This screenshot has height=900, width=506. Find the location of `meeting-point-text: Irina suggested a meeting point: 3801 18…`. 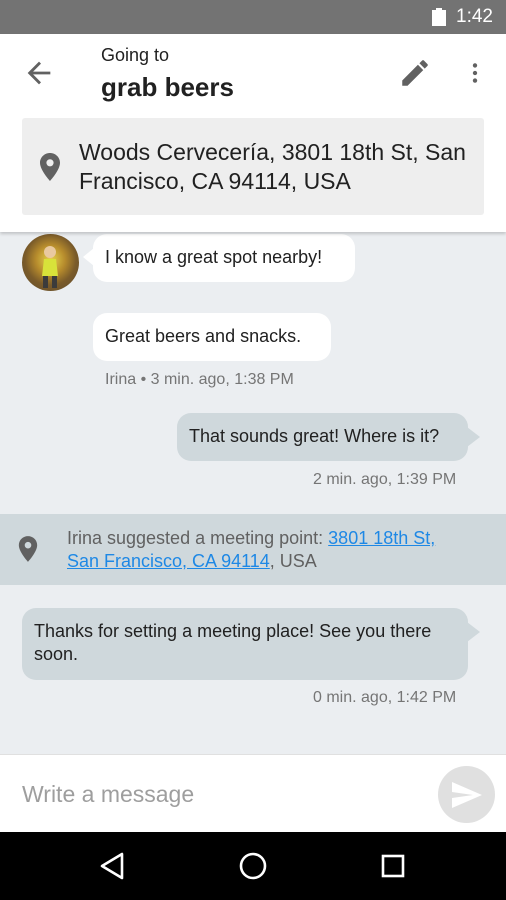

meeting-point-text: Irina suggested a meeting point: 3801 18… is located at coordinates (277, 550).